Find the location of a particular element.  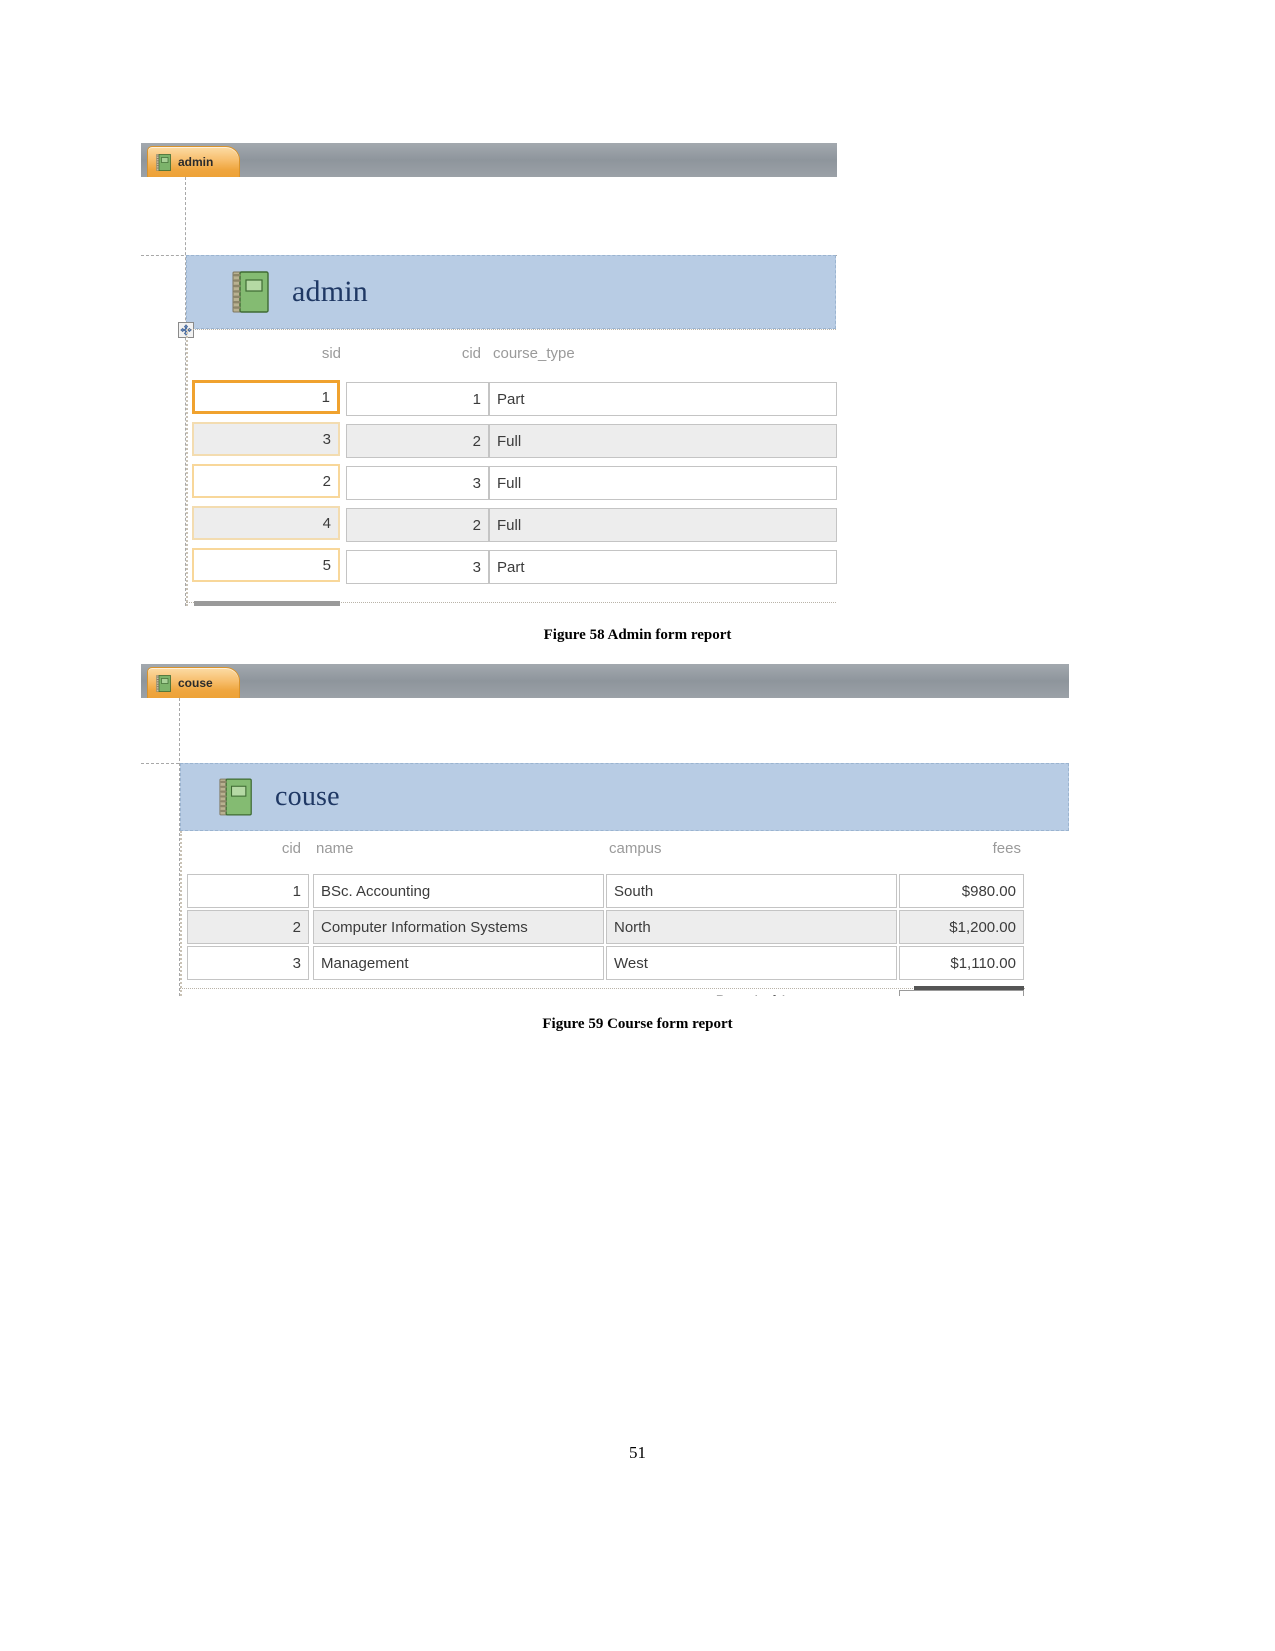

course-report-title: couse is located at coordinates (307, 796).